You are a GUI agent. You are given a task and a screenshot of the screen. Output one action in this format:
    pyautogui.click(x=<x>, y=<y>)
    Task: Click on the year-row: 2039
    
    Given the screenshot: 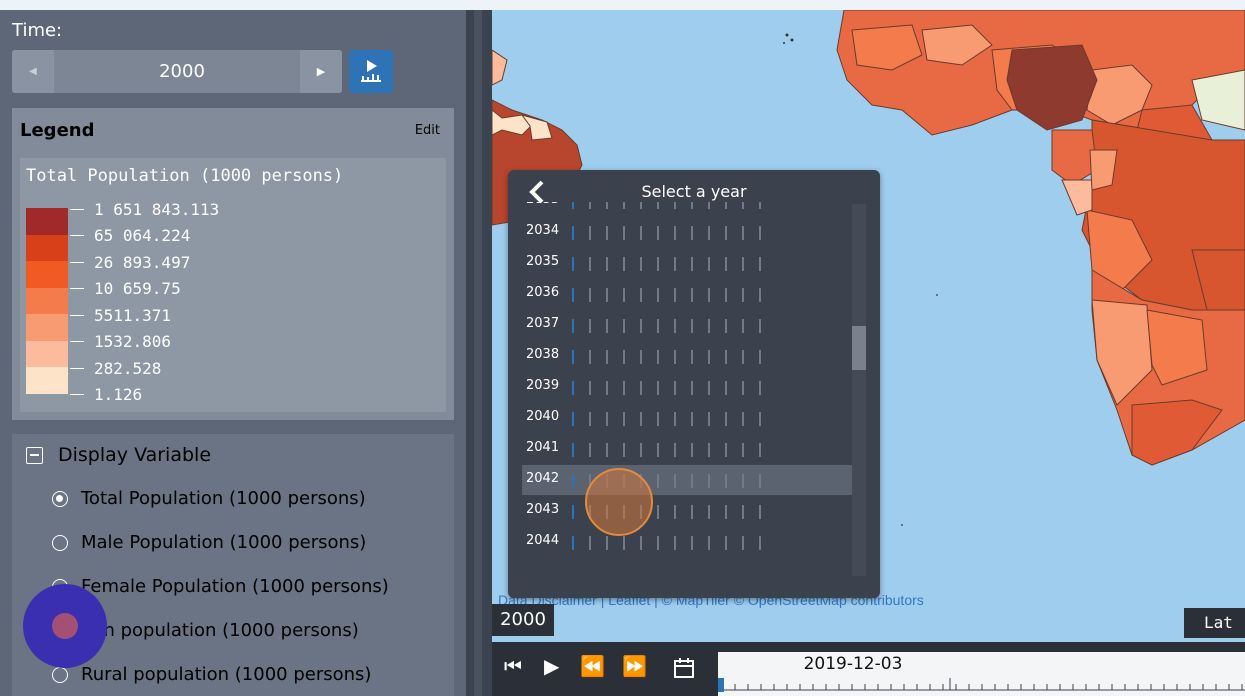 What is the action you would take?
    pyautogui.click(x=687, y=387)
    